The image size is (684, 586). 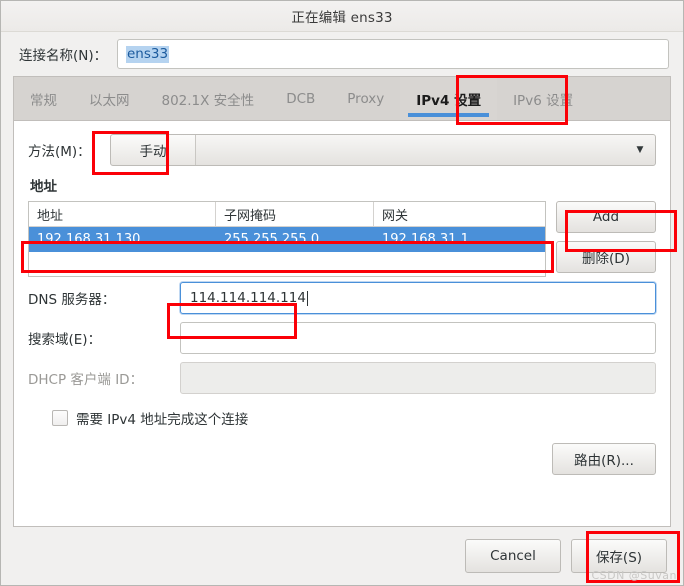 What do you see at coordinates (640, 150) in the screenshot?
I see `chevron-down-icon: ▼` at bounding box center [640, 150].